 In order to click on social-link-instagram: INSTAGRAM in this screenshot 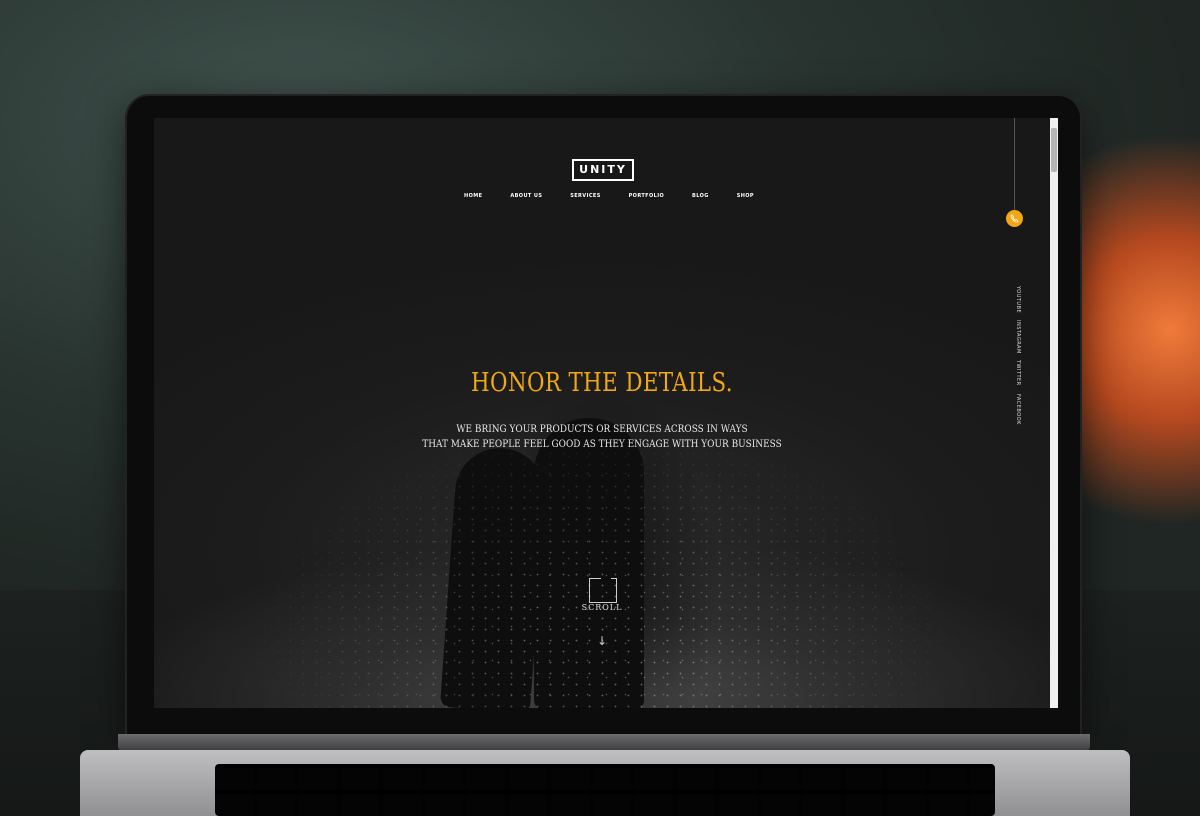, I will do `click(1015, 337)`.